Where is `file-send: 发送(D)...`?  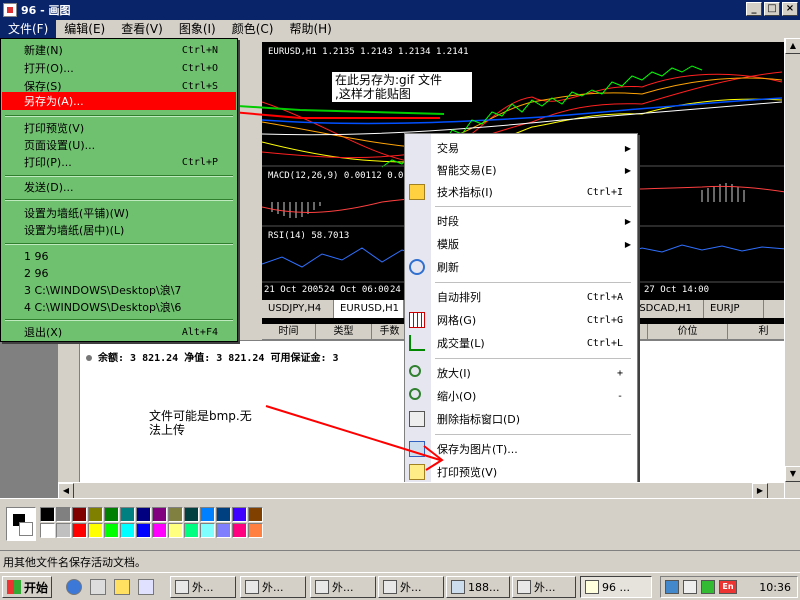 file-send: 发送(D)... is located at coordinates (119, 187).